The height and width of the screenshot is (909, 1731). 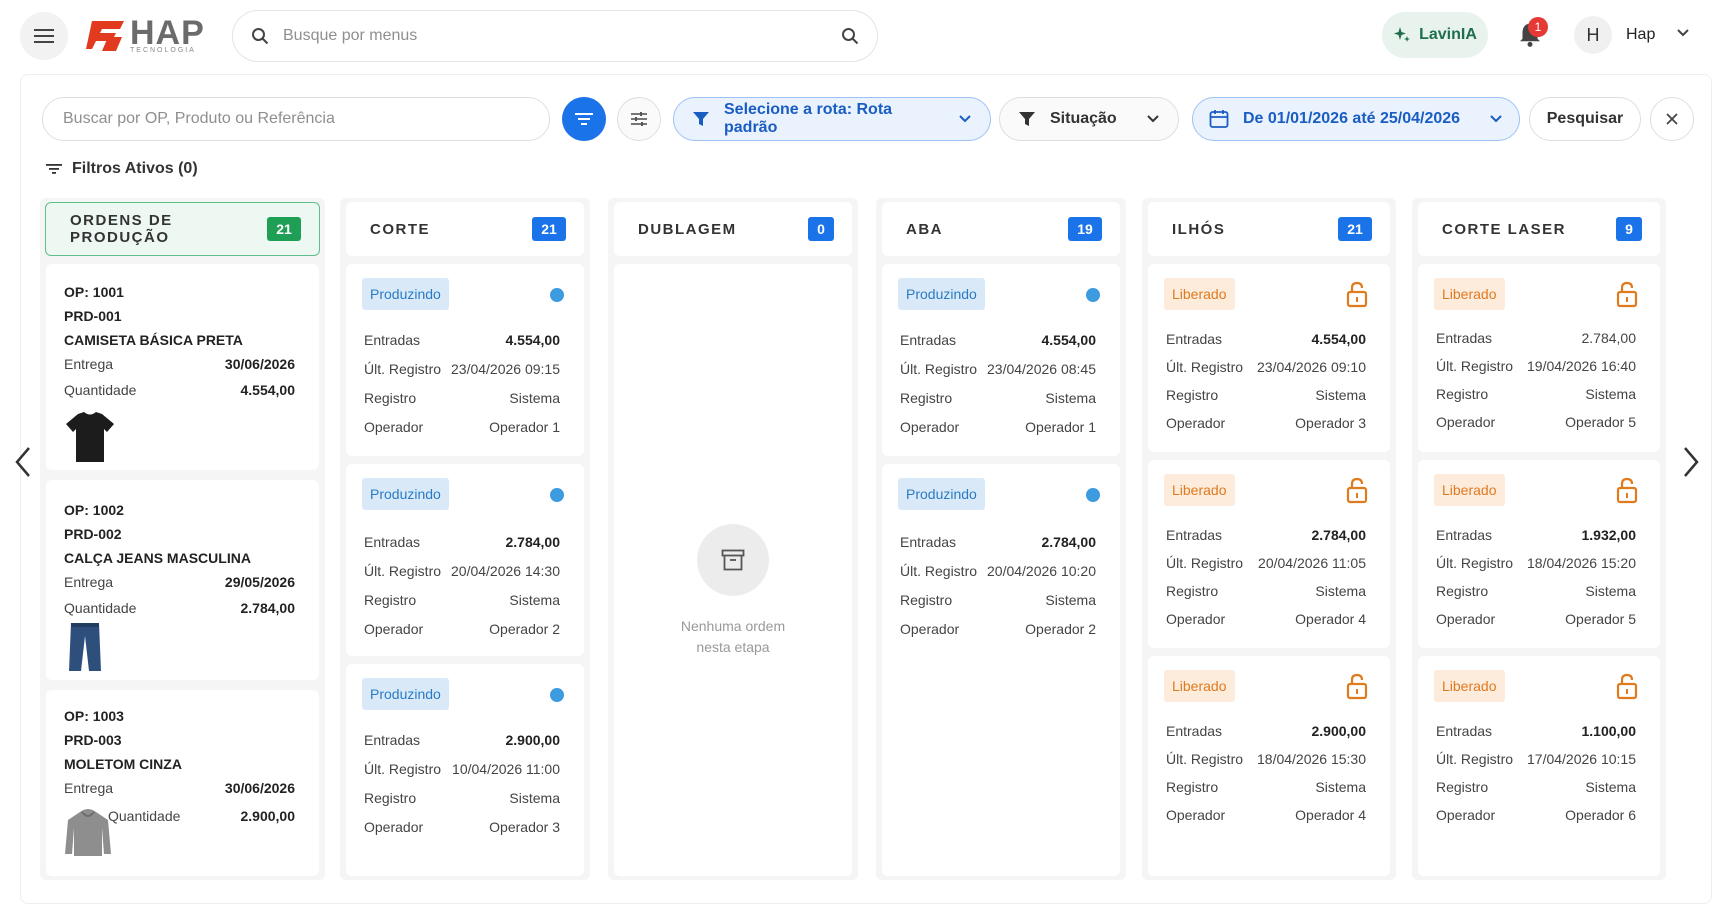 I want to click on operator-value: Operador 3, so click(x=1330, y=423).